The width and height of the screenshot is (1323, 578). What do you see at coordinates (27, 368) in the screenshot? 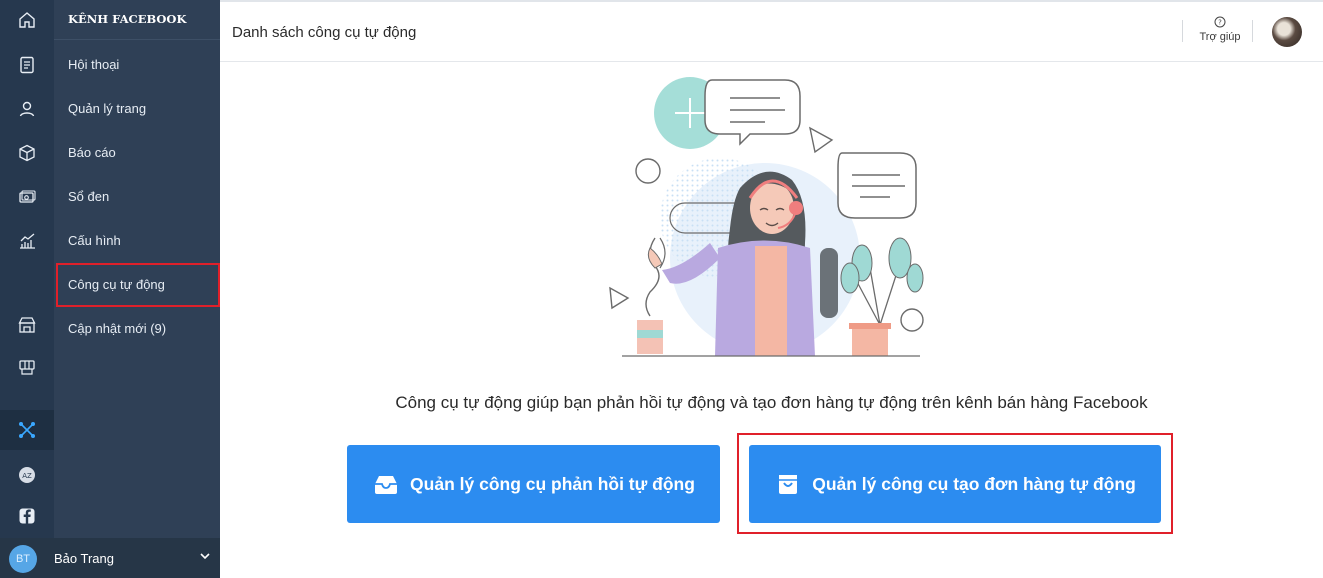
I see `pos-icon` at bounding box center [27, 368].